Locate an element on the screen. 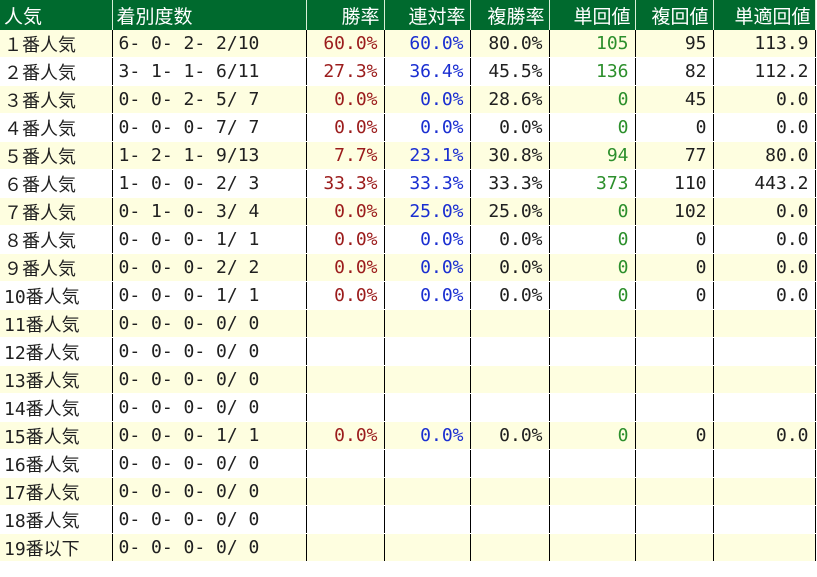 This screenshot has height=577, width=817. top3-rate: 33.3% is located at coordinates (510, 183).